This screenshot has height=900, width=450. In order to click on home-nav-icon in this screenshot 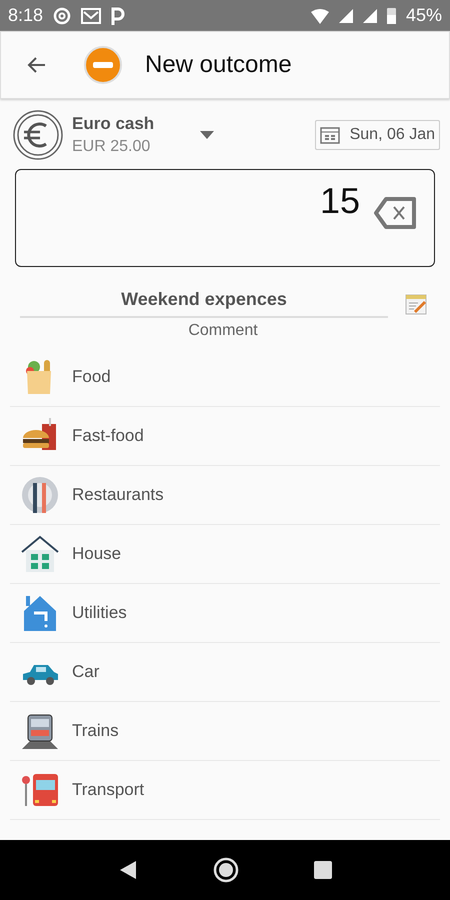, I will do `click(225, 870)`.